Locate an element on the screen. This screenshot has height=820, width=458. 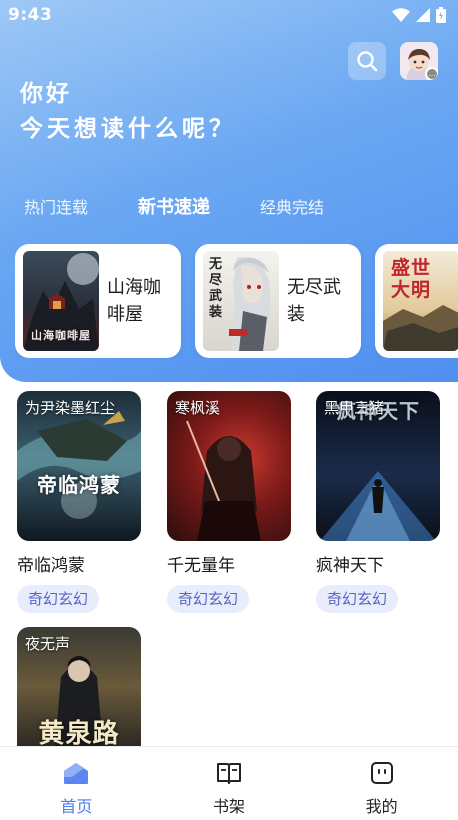
nav-profile: 我的 is located at coordinates (381, 783).